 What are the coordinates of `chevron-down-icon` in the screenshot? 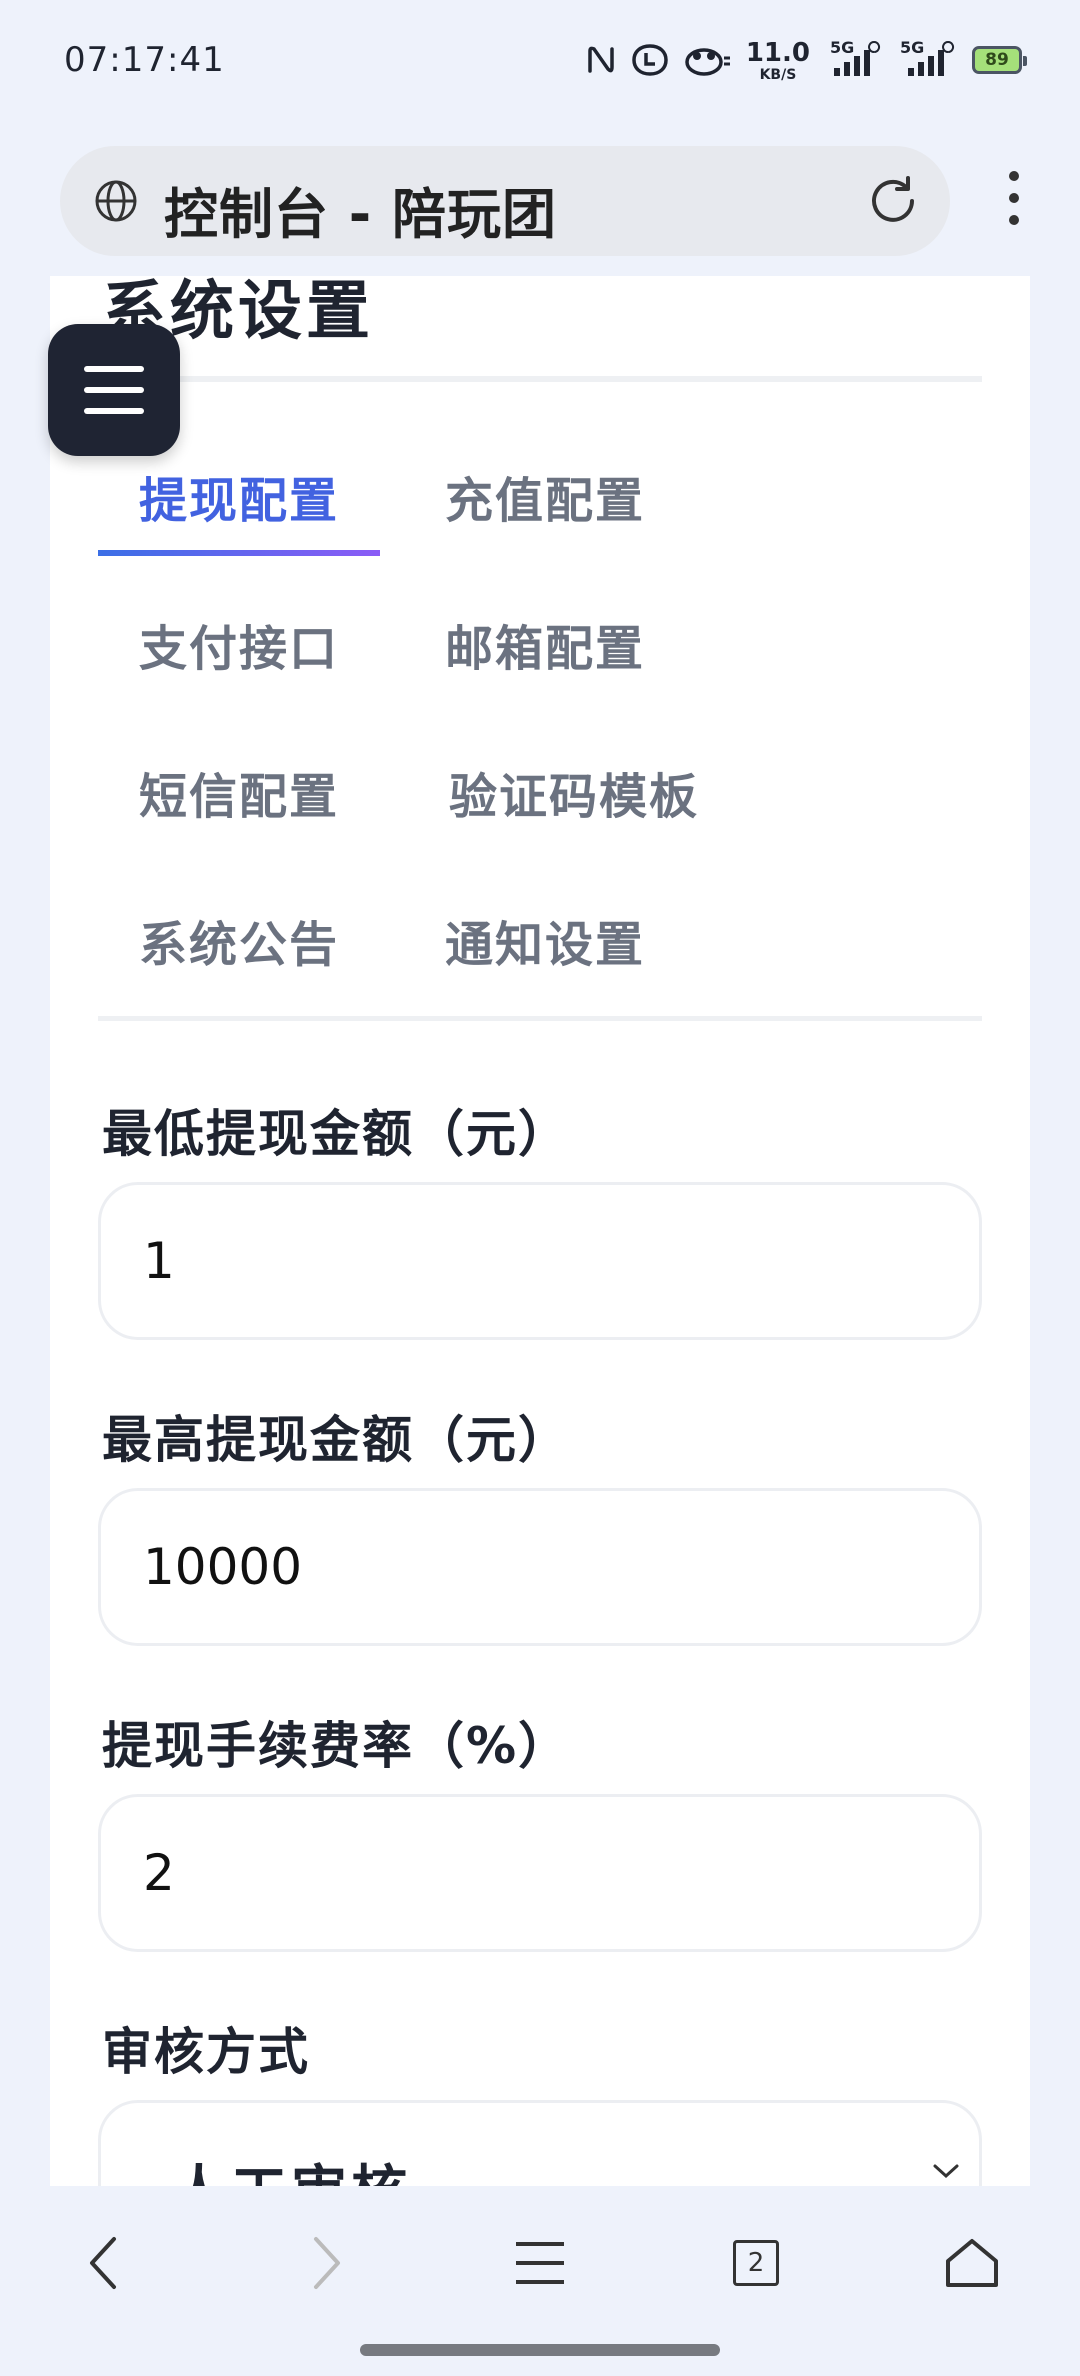 It's located at (946, 2171).